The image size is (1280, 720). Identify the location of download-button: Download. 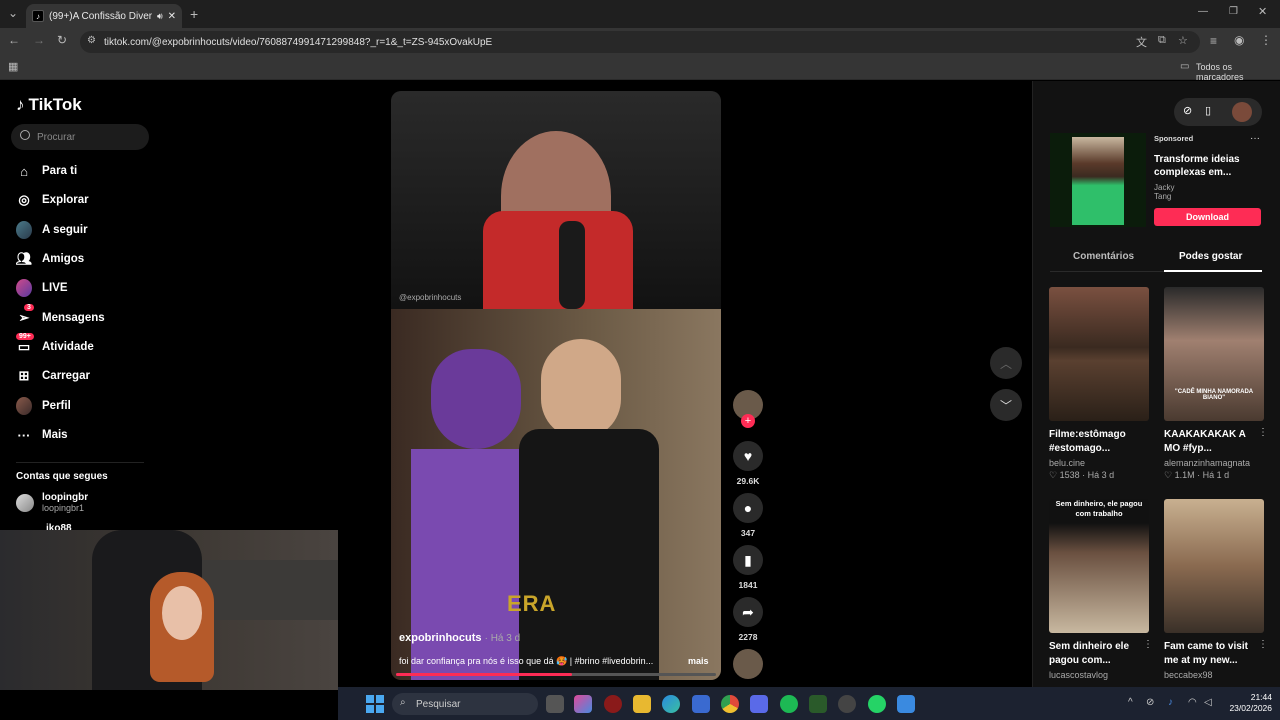
(1207, 217).